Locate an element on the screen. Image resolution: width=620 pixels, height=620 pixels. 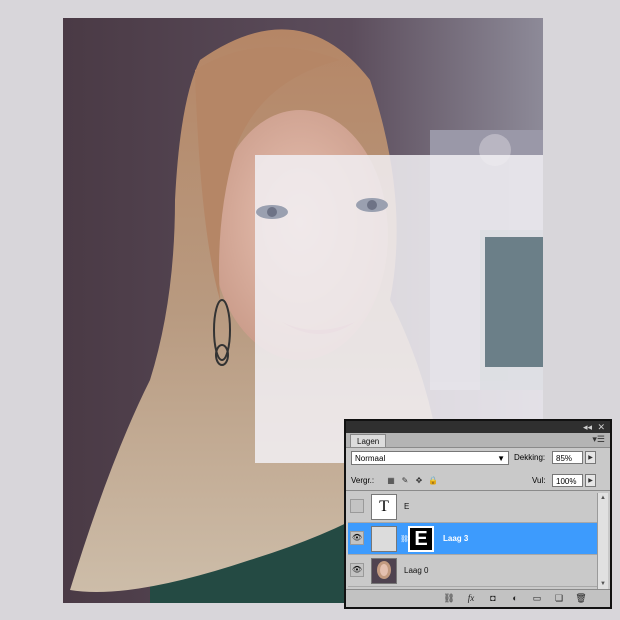
layer-row-e: T E is located at coordinates (473, 507).